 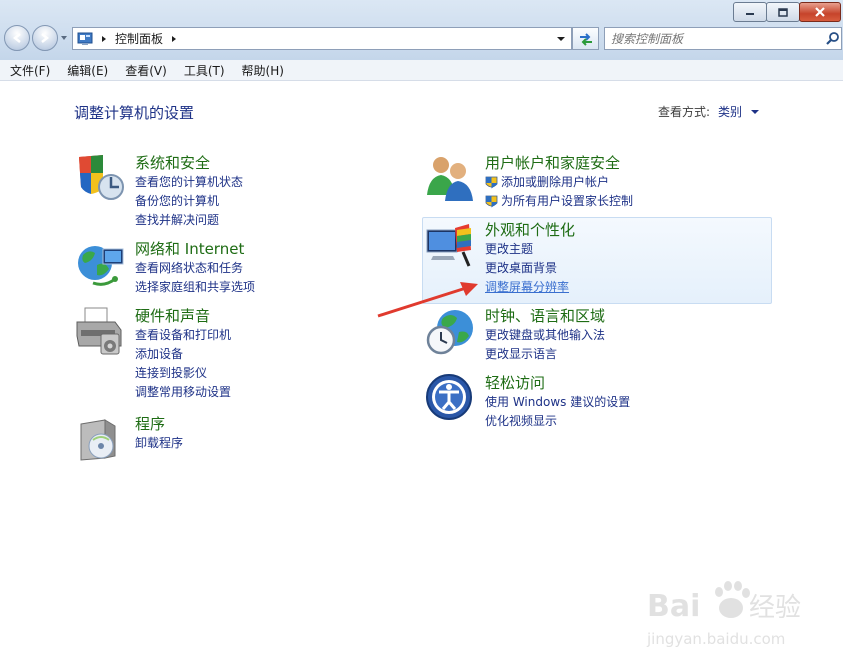 I want to click on view-by-dropdown: 类别, so click(x=739, y=111).